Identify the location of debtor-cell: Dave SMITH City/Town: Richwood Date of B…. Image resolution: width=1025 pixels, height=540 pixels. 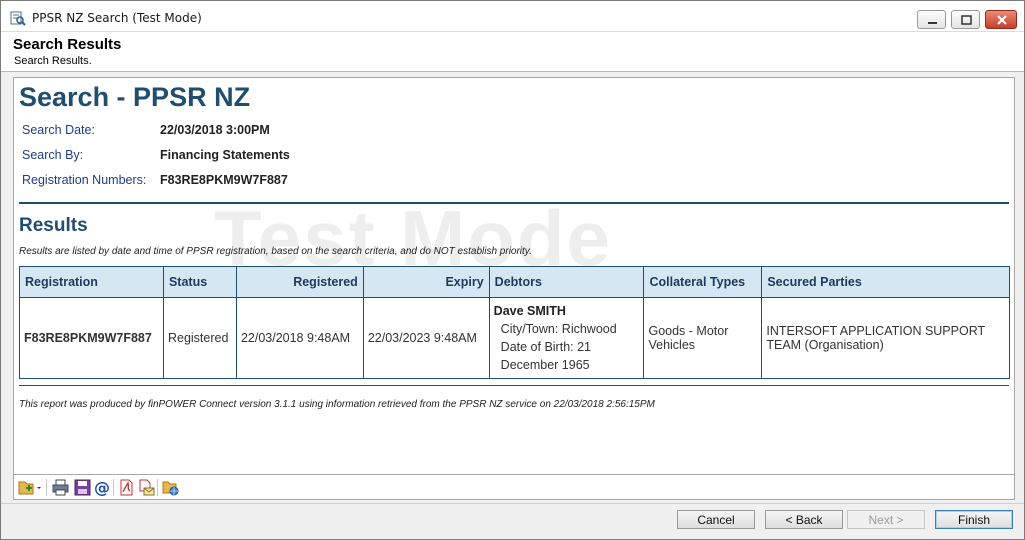
(566, 338).